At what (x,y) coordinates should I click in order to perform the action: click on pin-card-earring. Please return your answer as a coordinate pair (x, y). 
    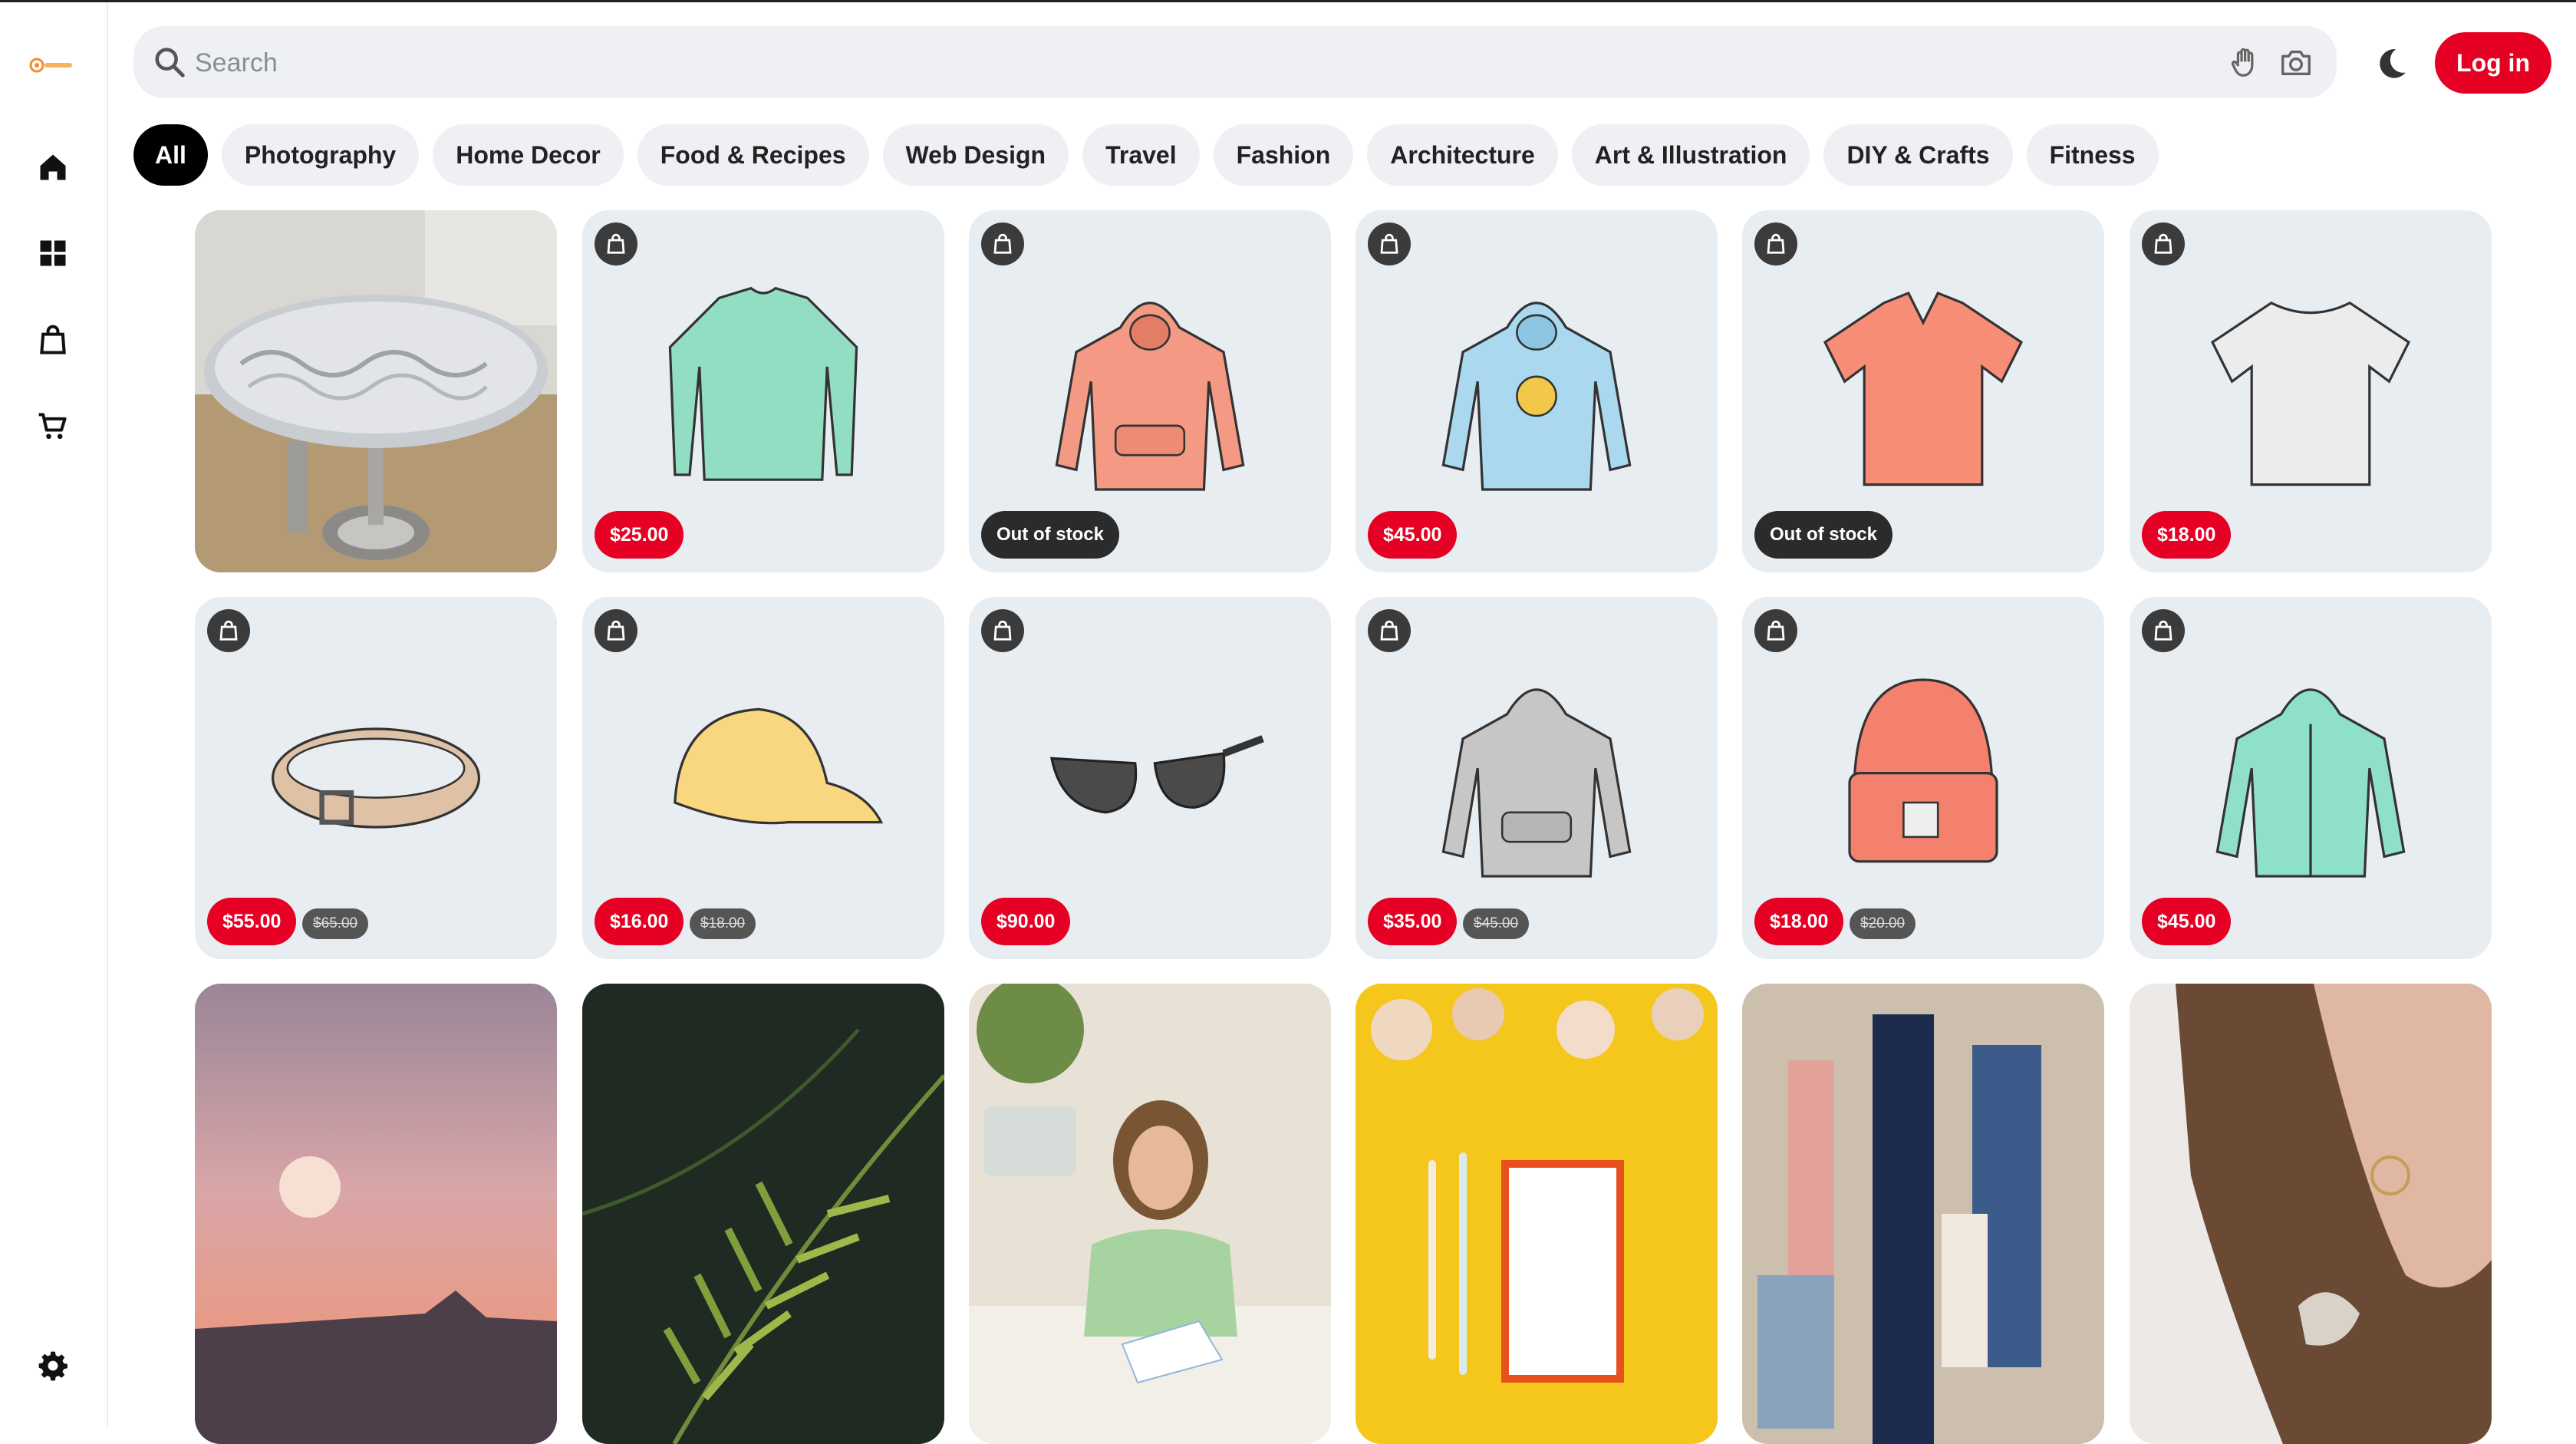
    Looking at the image, I should click on (2311, 1214).